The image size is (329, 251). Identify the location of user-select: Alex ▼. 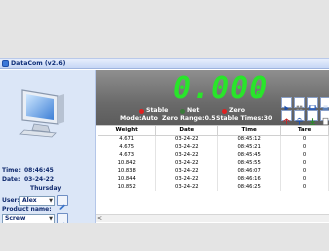
(37, 201).